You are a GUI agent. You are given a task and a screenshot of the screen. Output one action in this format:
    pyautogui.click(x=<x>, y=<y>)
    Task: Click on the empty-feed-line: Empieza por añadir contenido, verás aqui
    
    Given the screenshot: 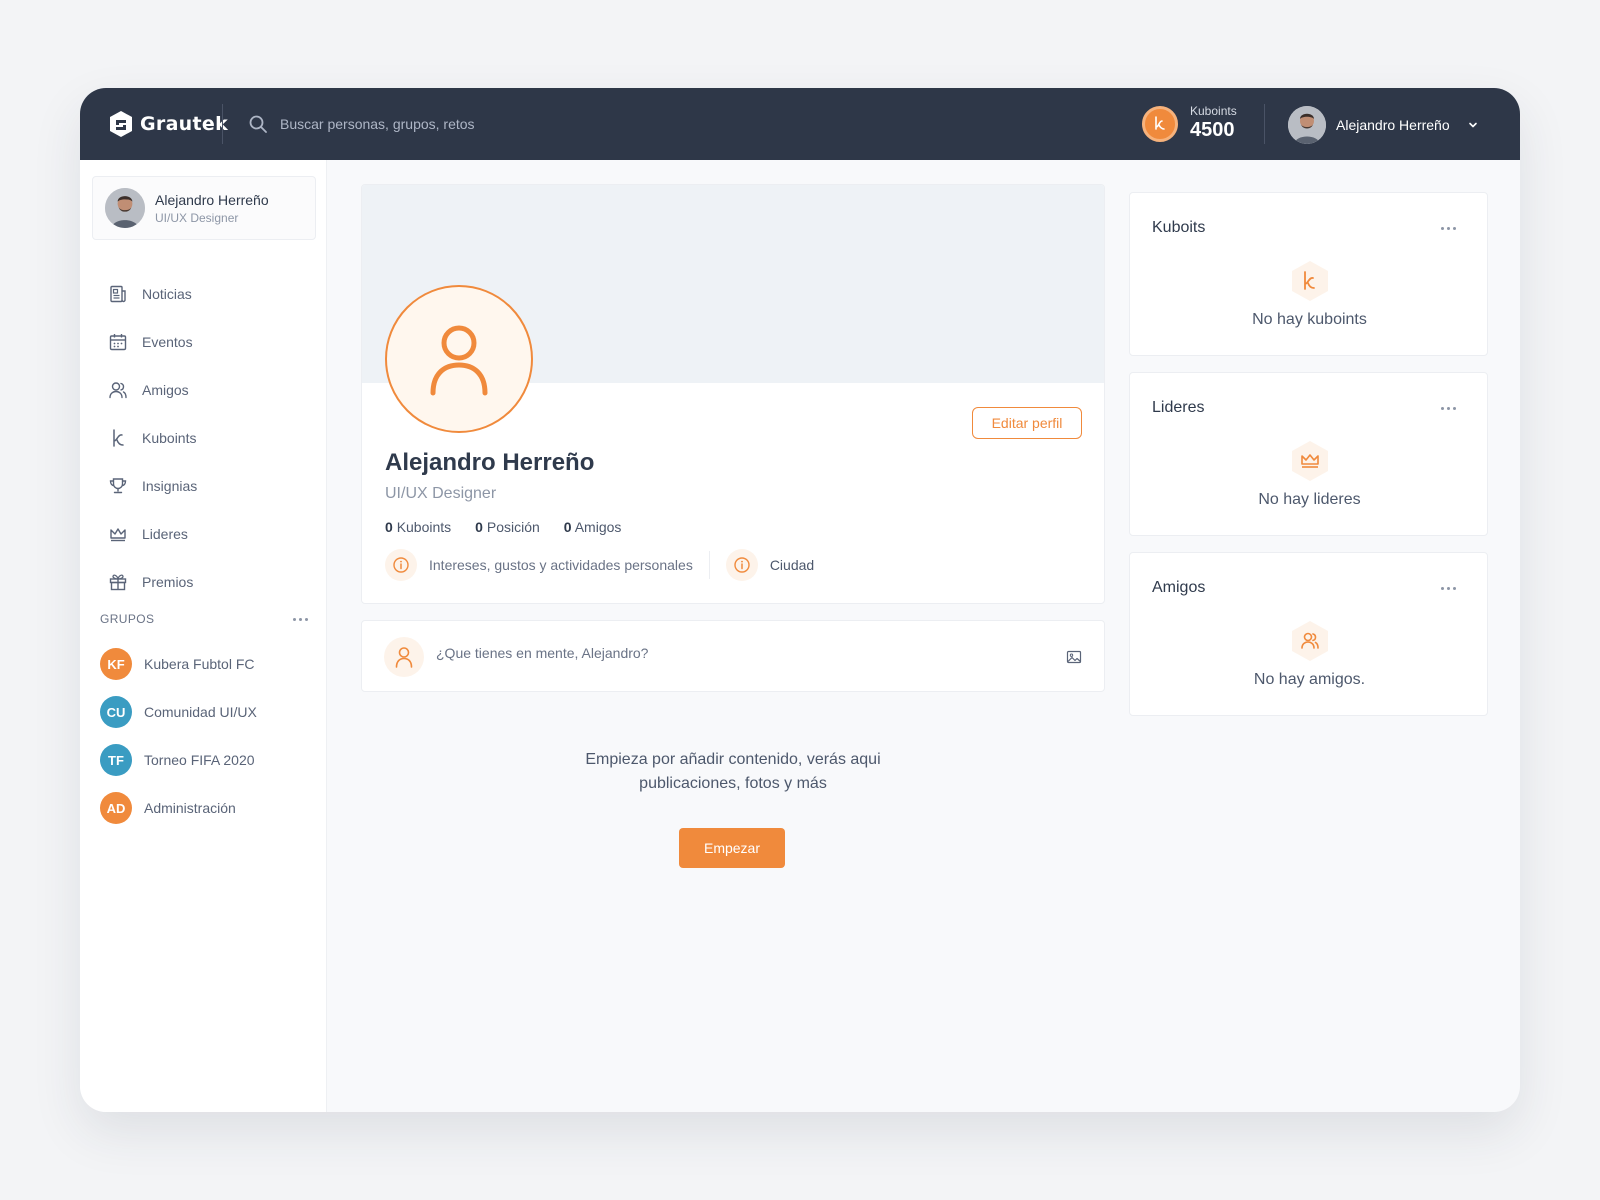 What is the action you would take?
    pyautogui.click(x=733, y=759)
    